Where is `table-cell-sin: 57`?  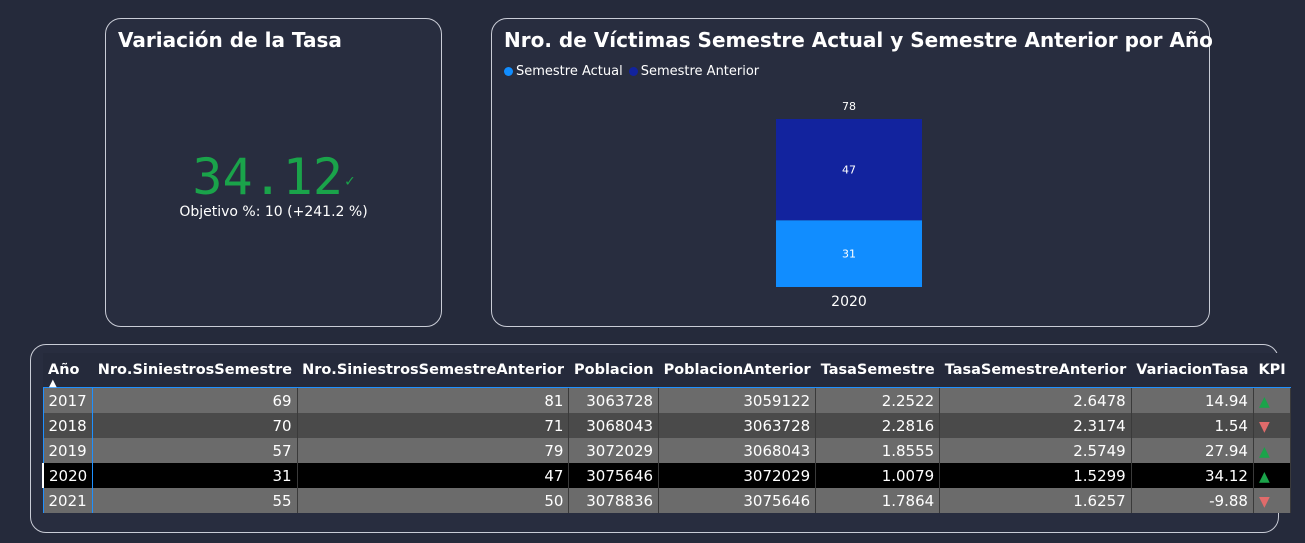 table-cell-sin: 57 is located at coordinates (195, 450).